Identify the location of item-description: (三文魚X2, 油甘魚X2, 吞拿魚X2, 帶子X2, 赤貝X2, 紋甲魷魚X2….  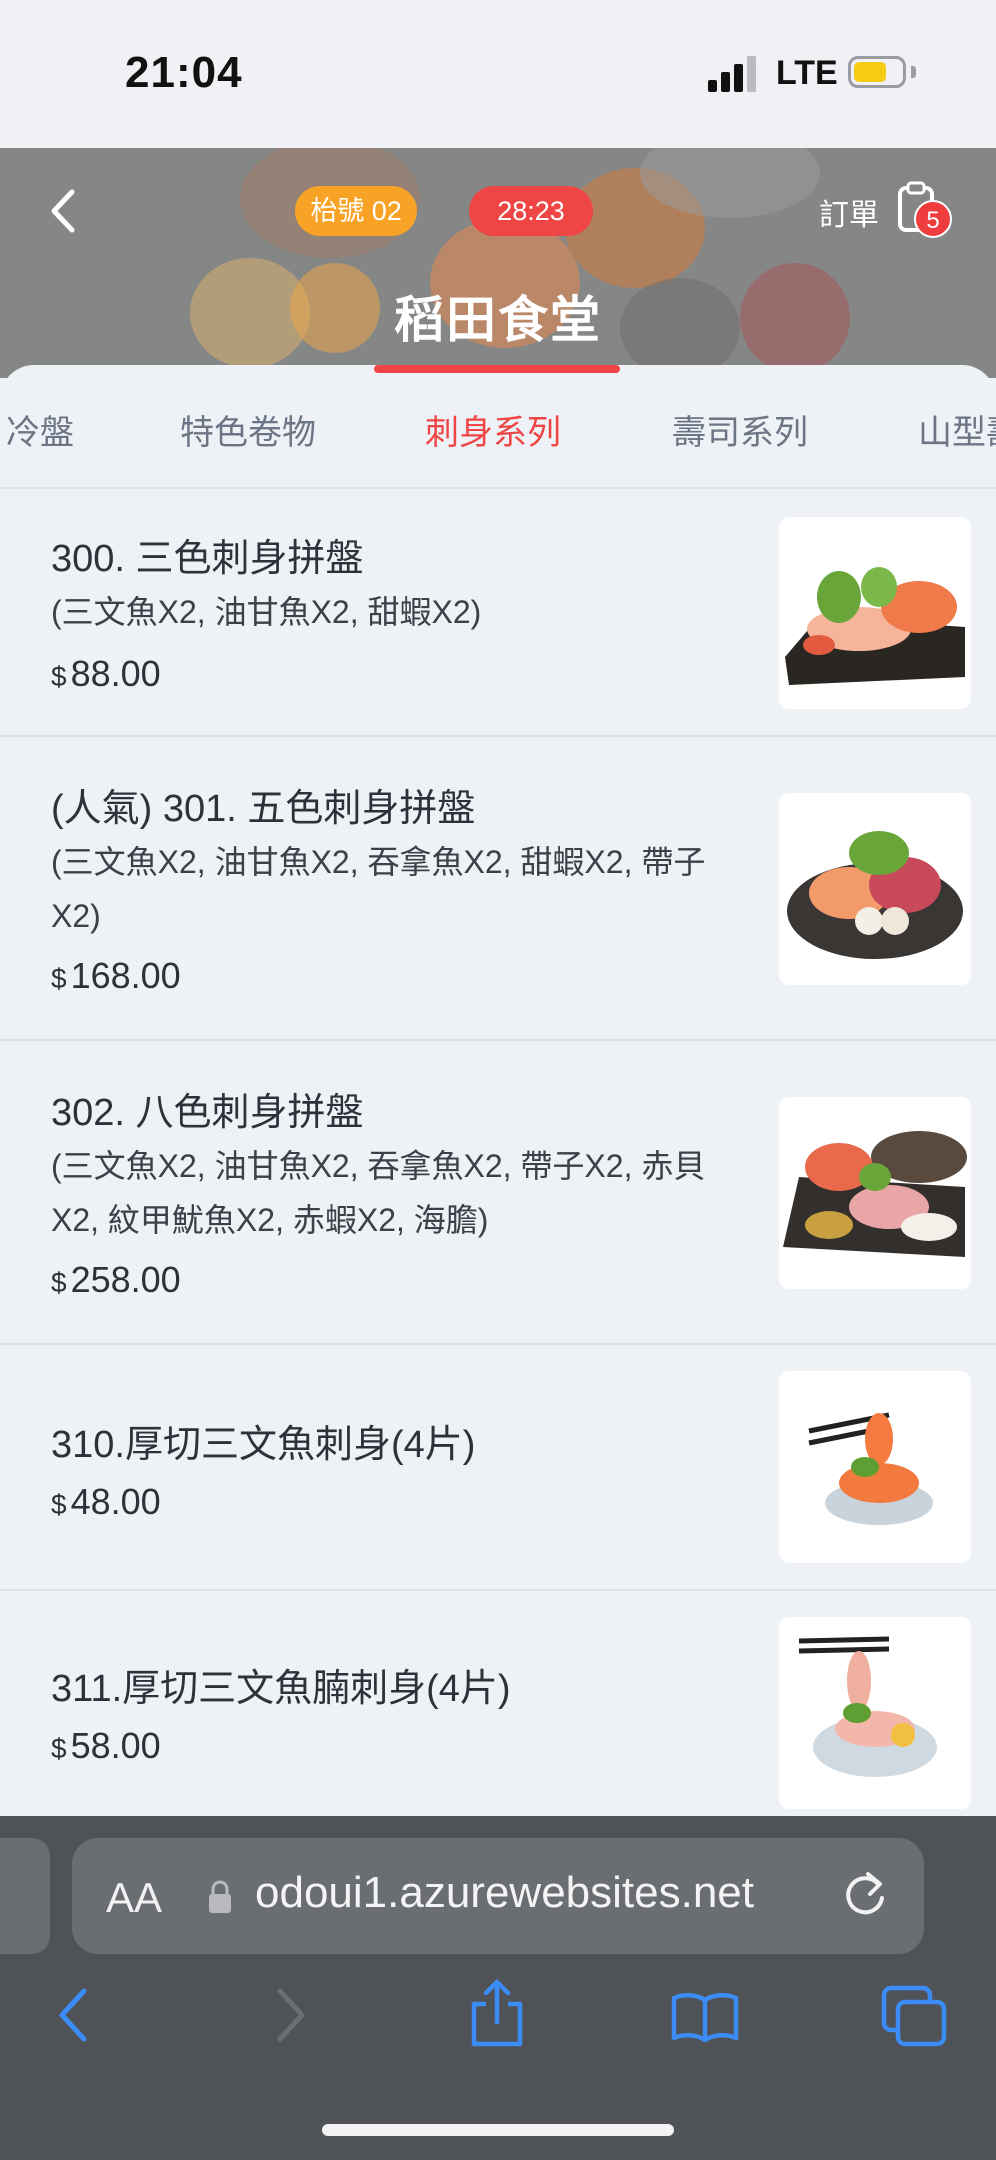
(378, 1193).